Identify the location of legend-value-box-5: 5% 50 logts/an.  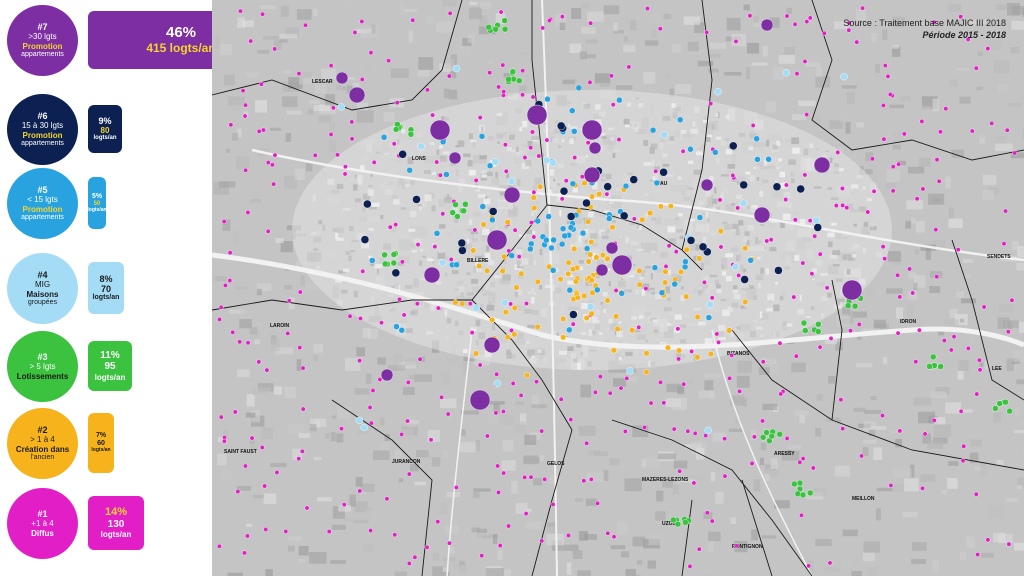
(97, 203).